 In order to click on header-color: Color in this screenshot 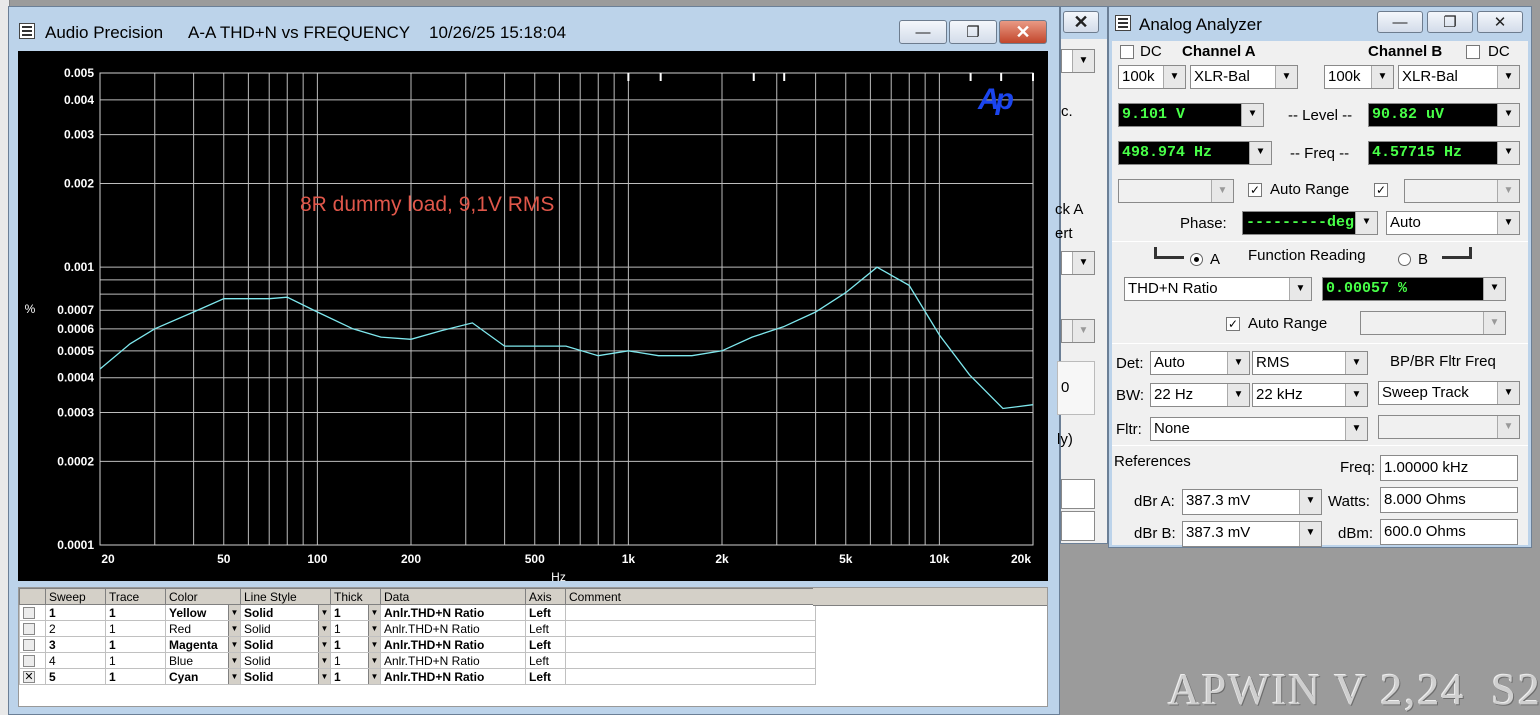, I will do `click(203, 596)`.